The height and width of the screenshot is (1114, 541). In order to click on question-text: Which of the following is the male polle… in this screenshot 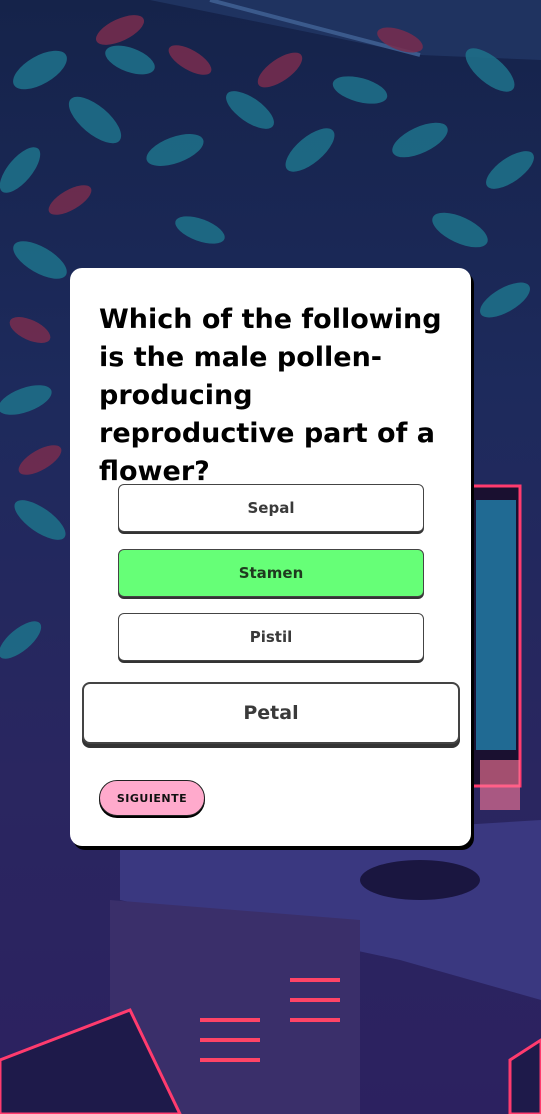, I will do `click(270, 395)`.